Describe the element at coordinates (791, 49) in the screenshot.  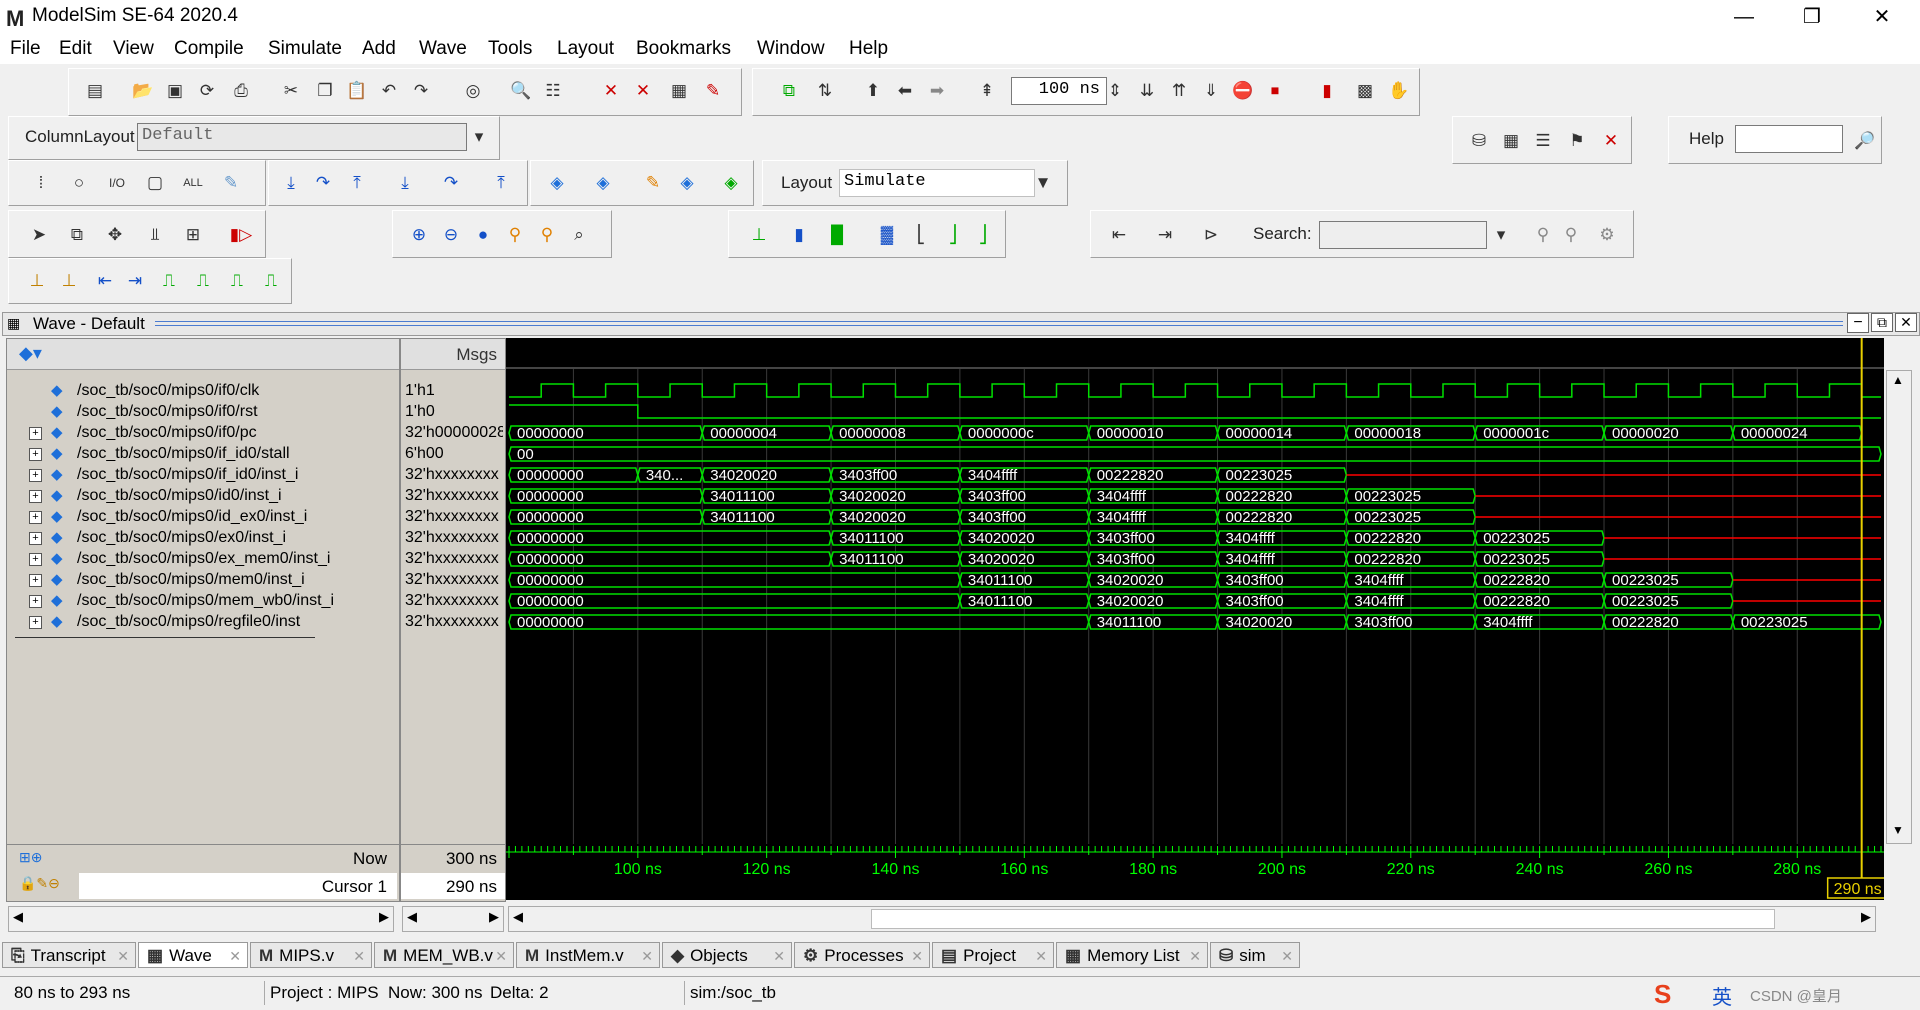
I see `menu-window: Window` at that location.